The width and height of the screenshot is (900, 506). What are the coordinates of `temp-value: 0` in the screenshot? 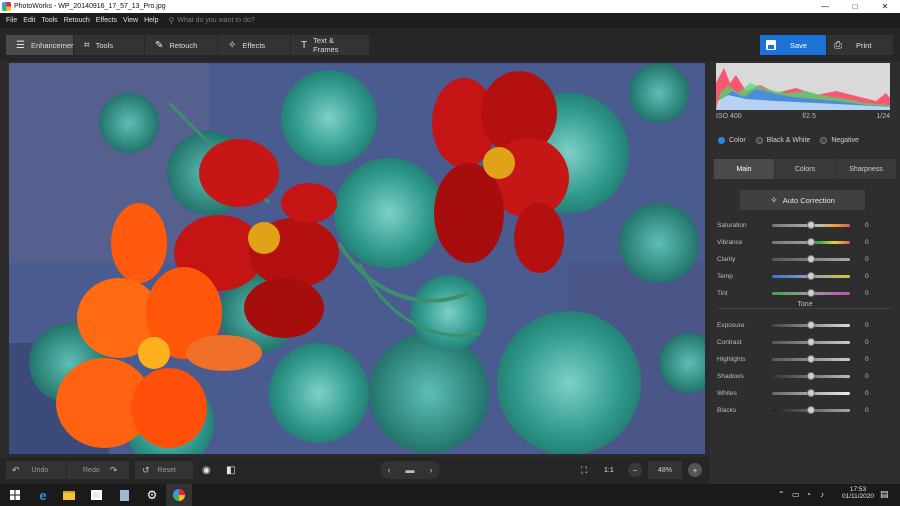 It's located at (867, 276).